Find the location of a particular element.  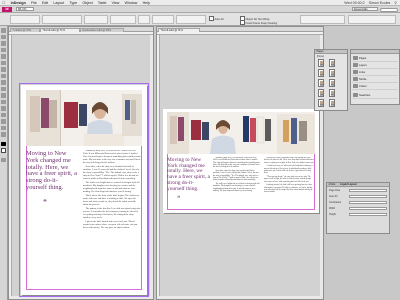

constraints-field is located at coordinates (368, 202).